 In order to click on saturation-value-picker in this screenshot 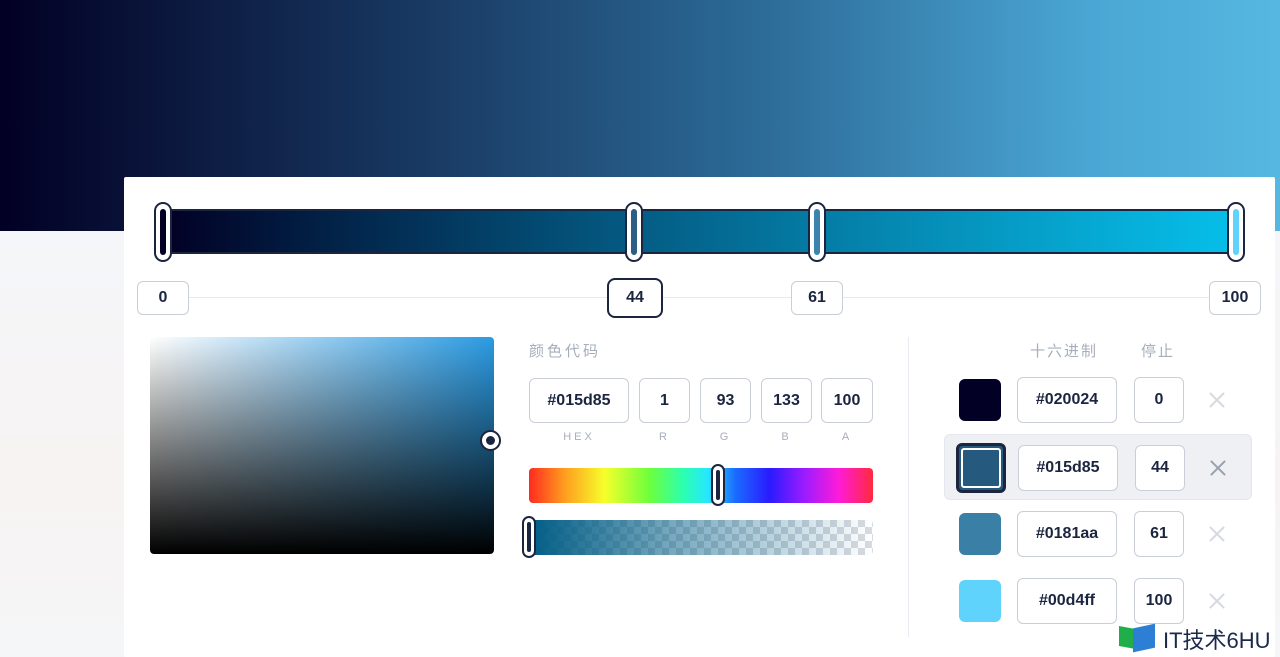, I will do `click(322, 445)`.